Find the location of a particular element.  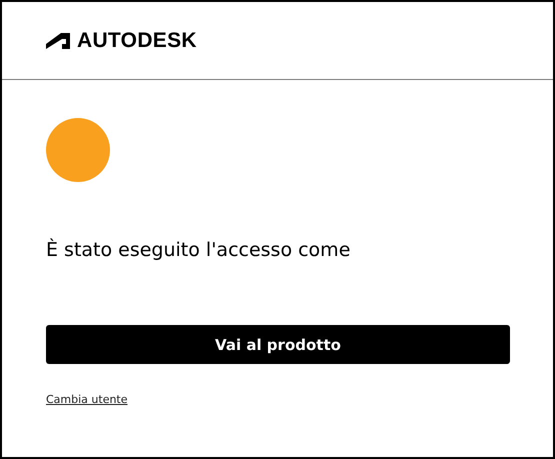

signed-in-message: È stato eseguito l'accesso come is located at coordinates (198, 250).